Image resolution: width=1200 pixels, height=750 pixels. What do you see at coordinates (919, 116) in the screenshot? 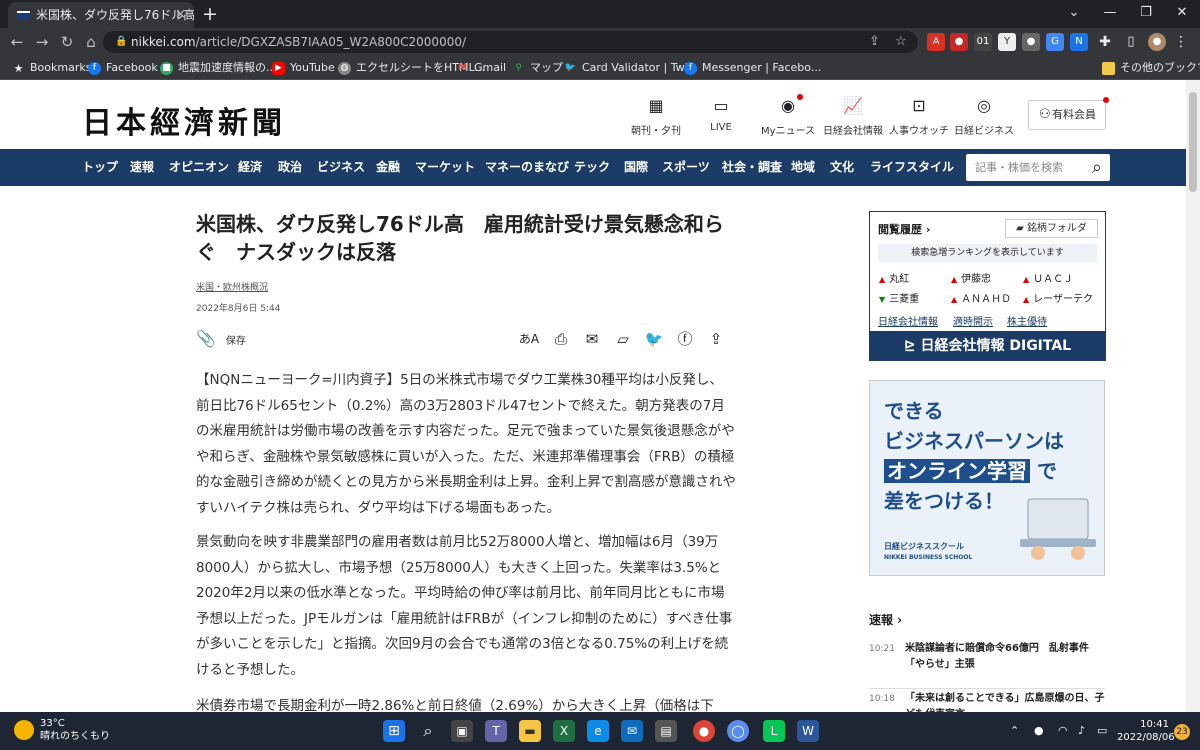
I see `header-personnel-watch: ⊡ 人事ウオッチ` at bounding box center [919, 116].